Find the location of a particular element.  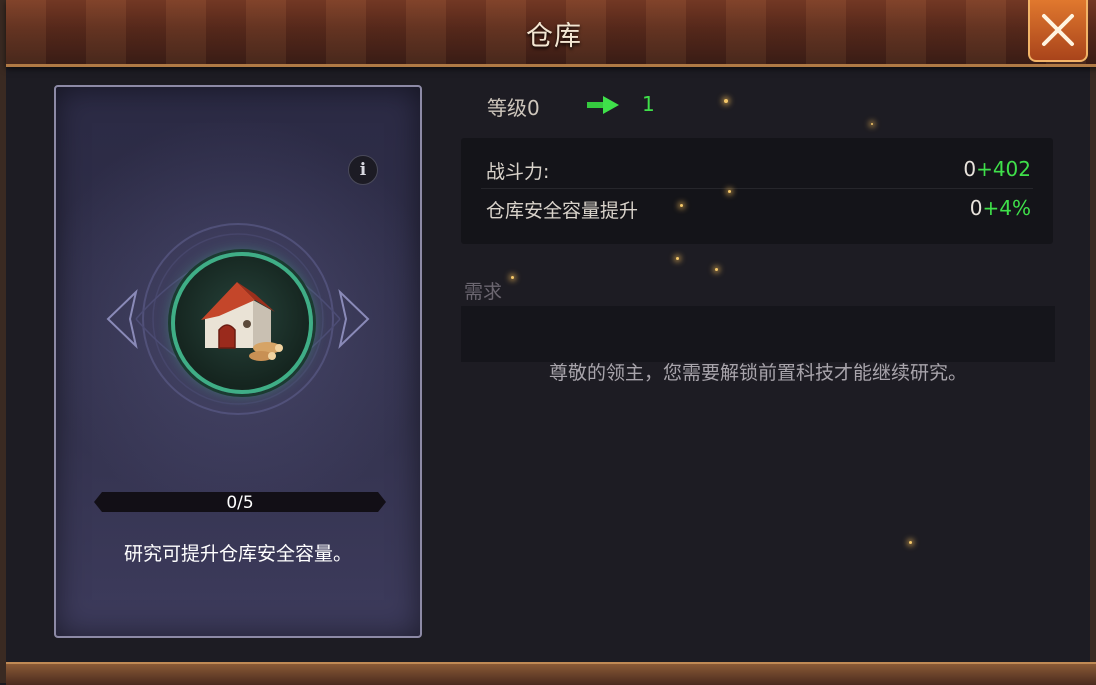

stat-row-capacity: 仓库安全容量提升 0+4% is located at coordinates (758, 211).